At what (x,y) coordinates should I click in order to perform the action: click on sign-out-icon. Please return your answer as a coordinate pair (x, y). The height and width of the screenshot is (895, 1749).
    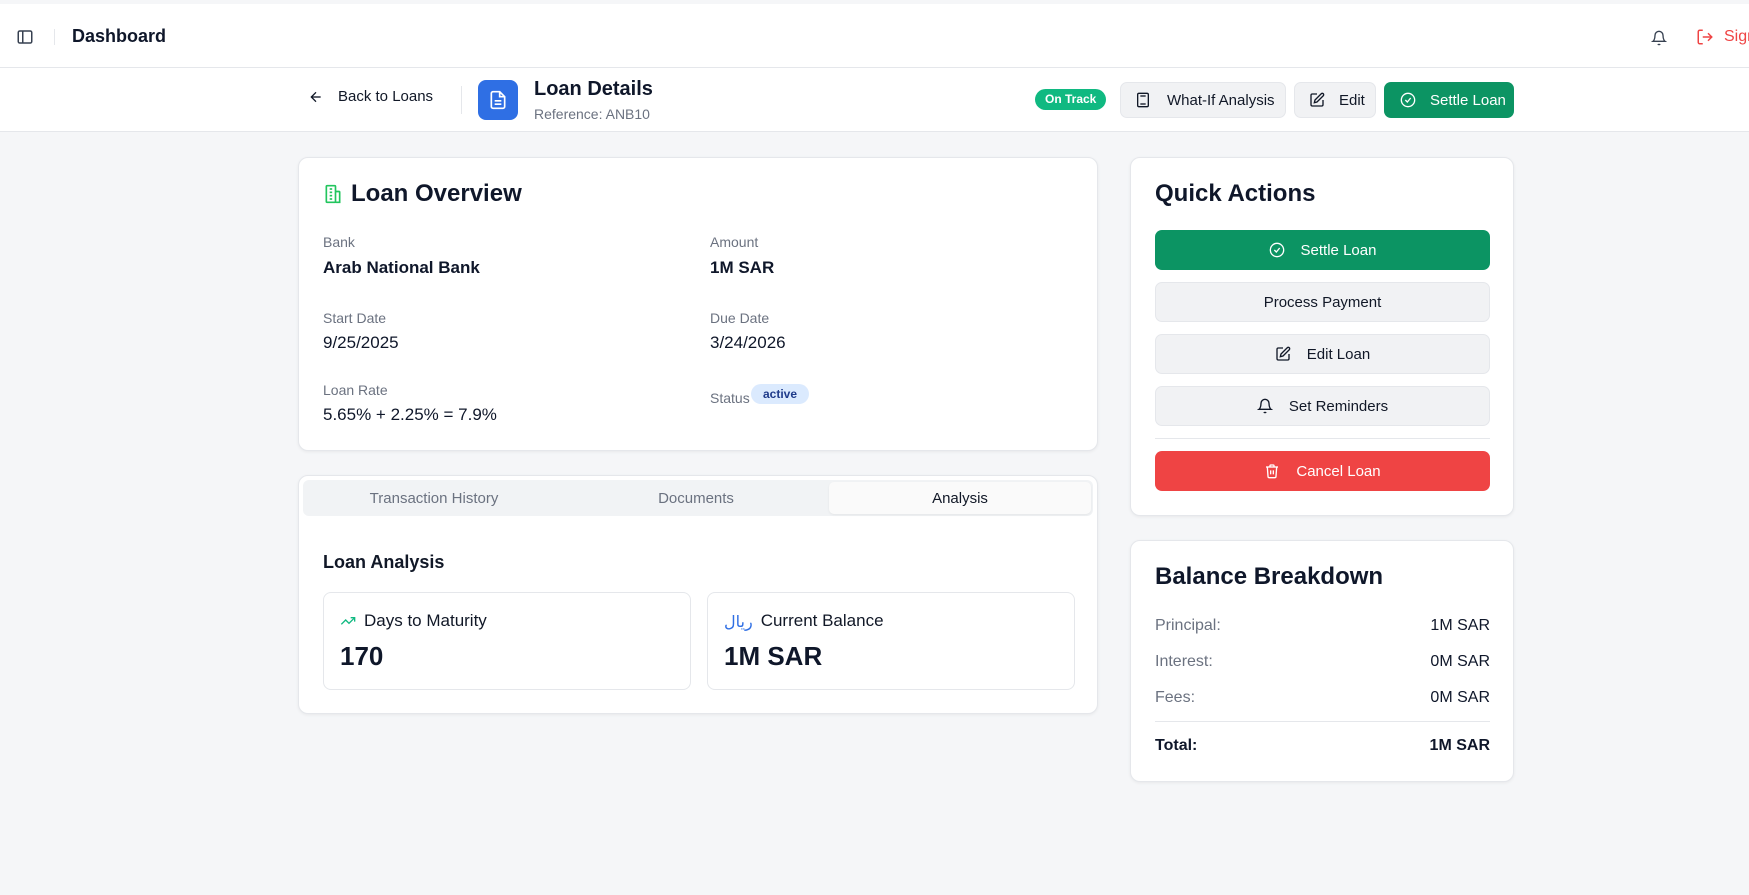
    Looking at the image, I should click on (1705, 37).